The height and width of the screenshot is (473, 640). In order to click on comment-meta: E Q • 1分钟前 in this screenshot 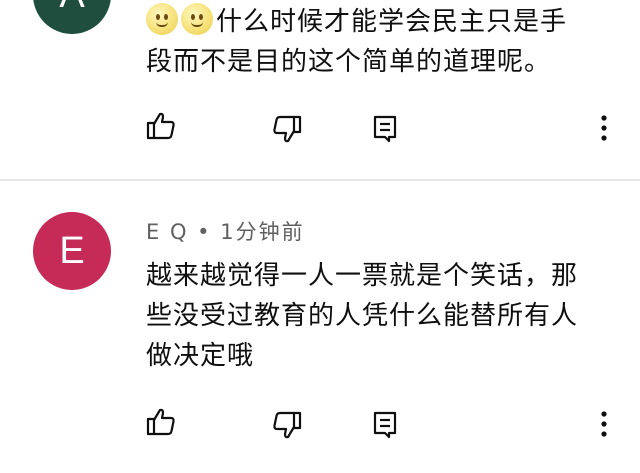, I will do `click(225, 231)`.